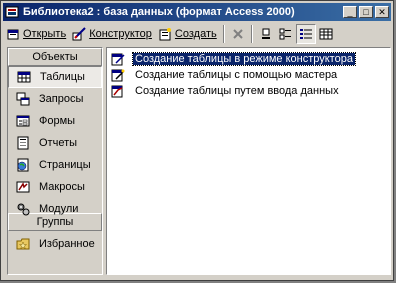  I want to click on favorites-icon, so click(23, 244).